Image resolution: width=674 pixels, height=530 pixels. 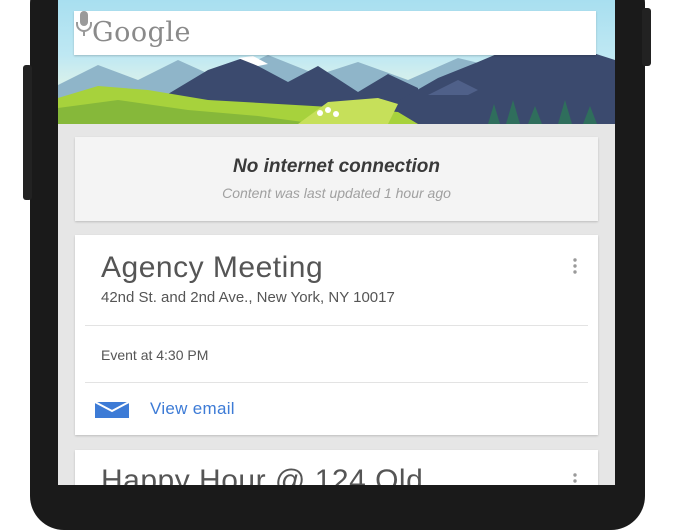 What do you see at coordinates (112, 410) in the screenshot?
I see `mail-icon` at bounding box center [112, 410].